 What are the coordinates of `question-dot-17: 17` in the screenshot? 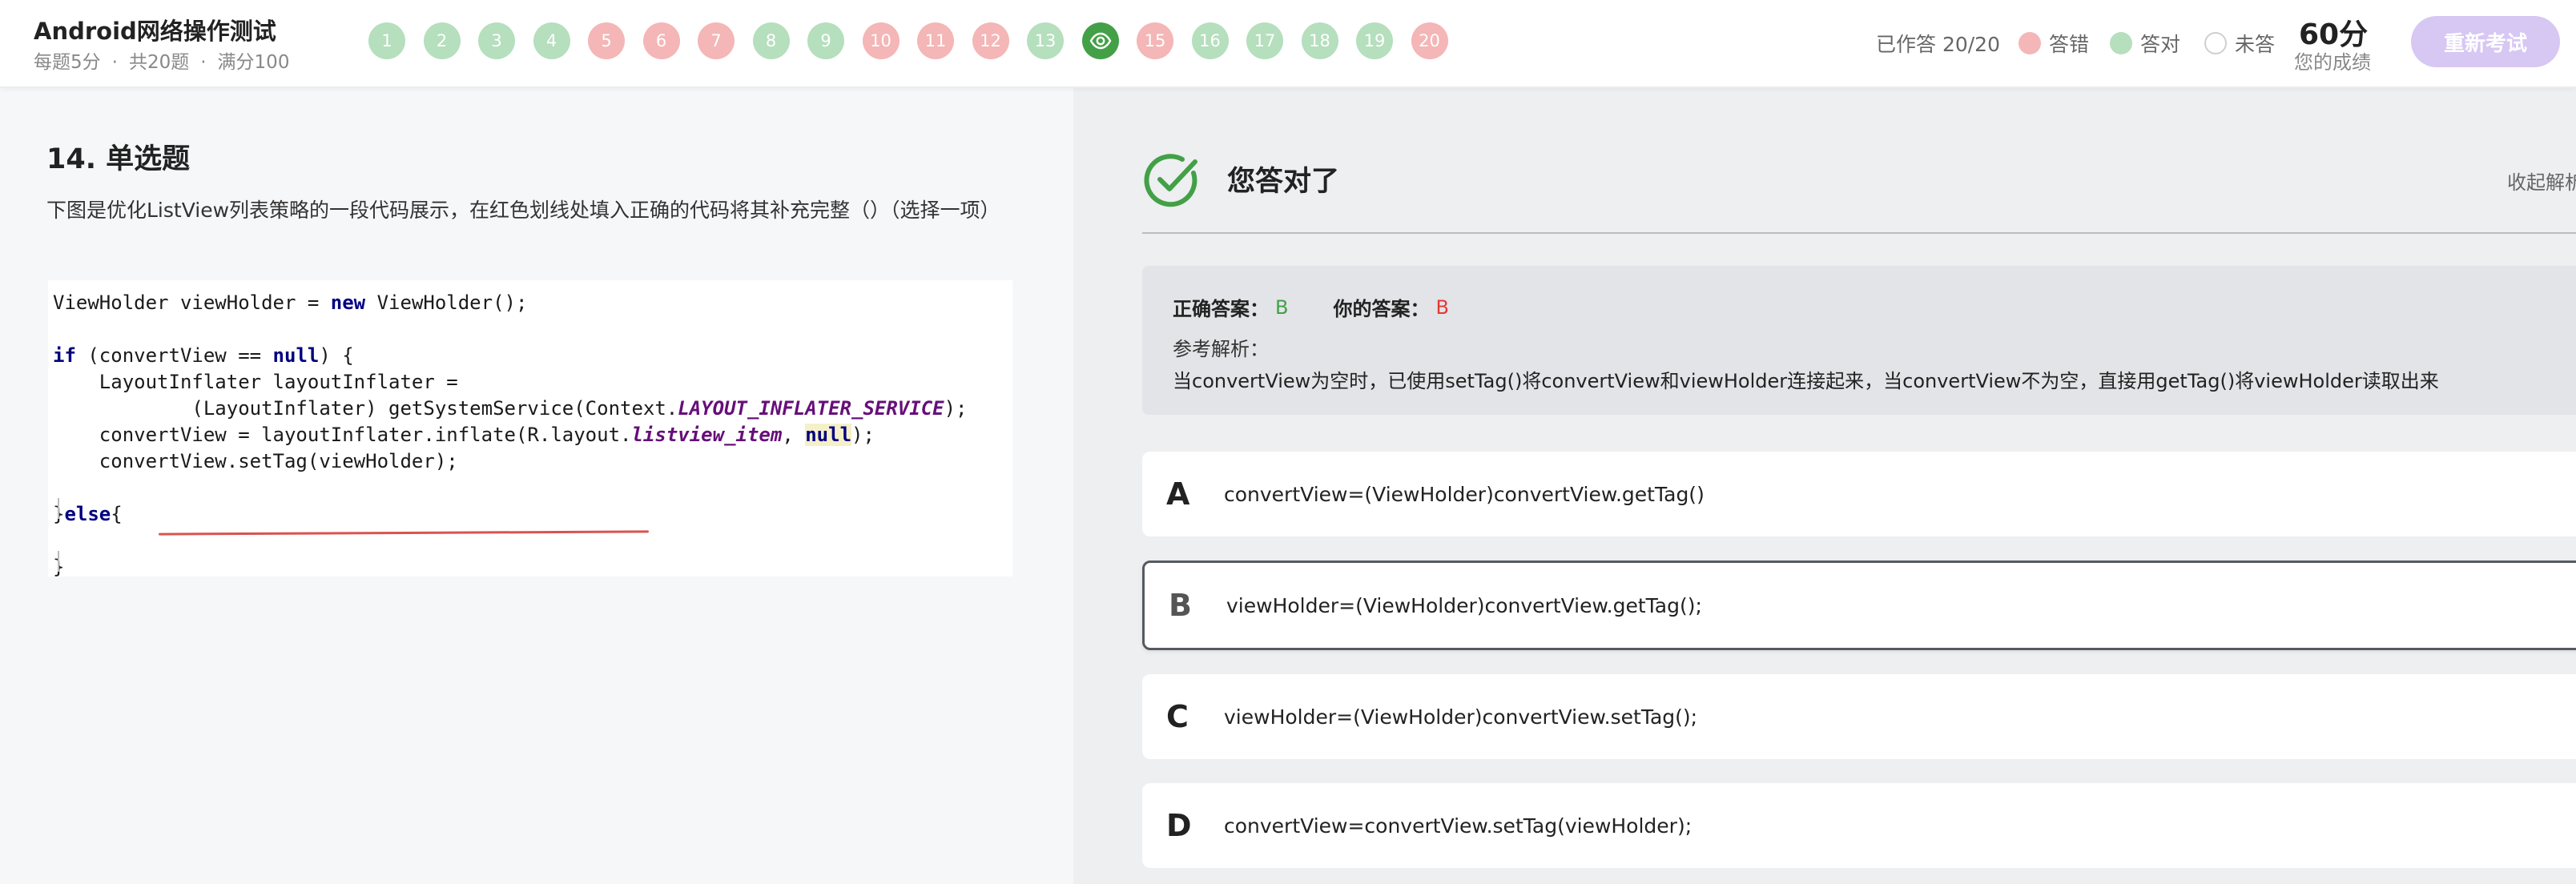 It's located at (1264, 40).